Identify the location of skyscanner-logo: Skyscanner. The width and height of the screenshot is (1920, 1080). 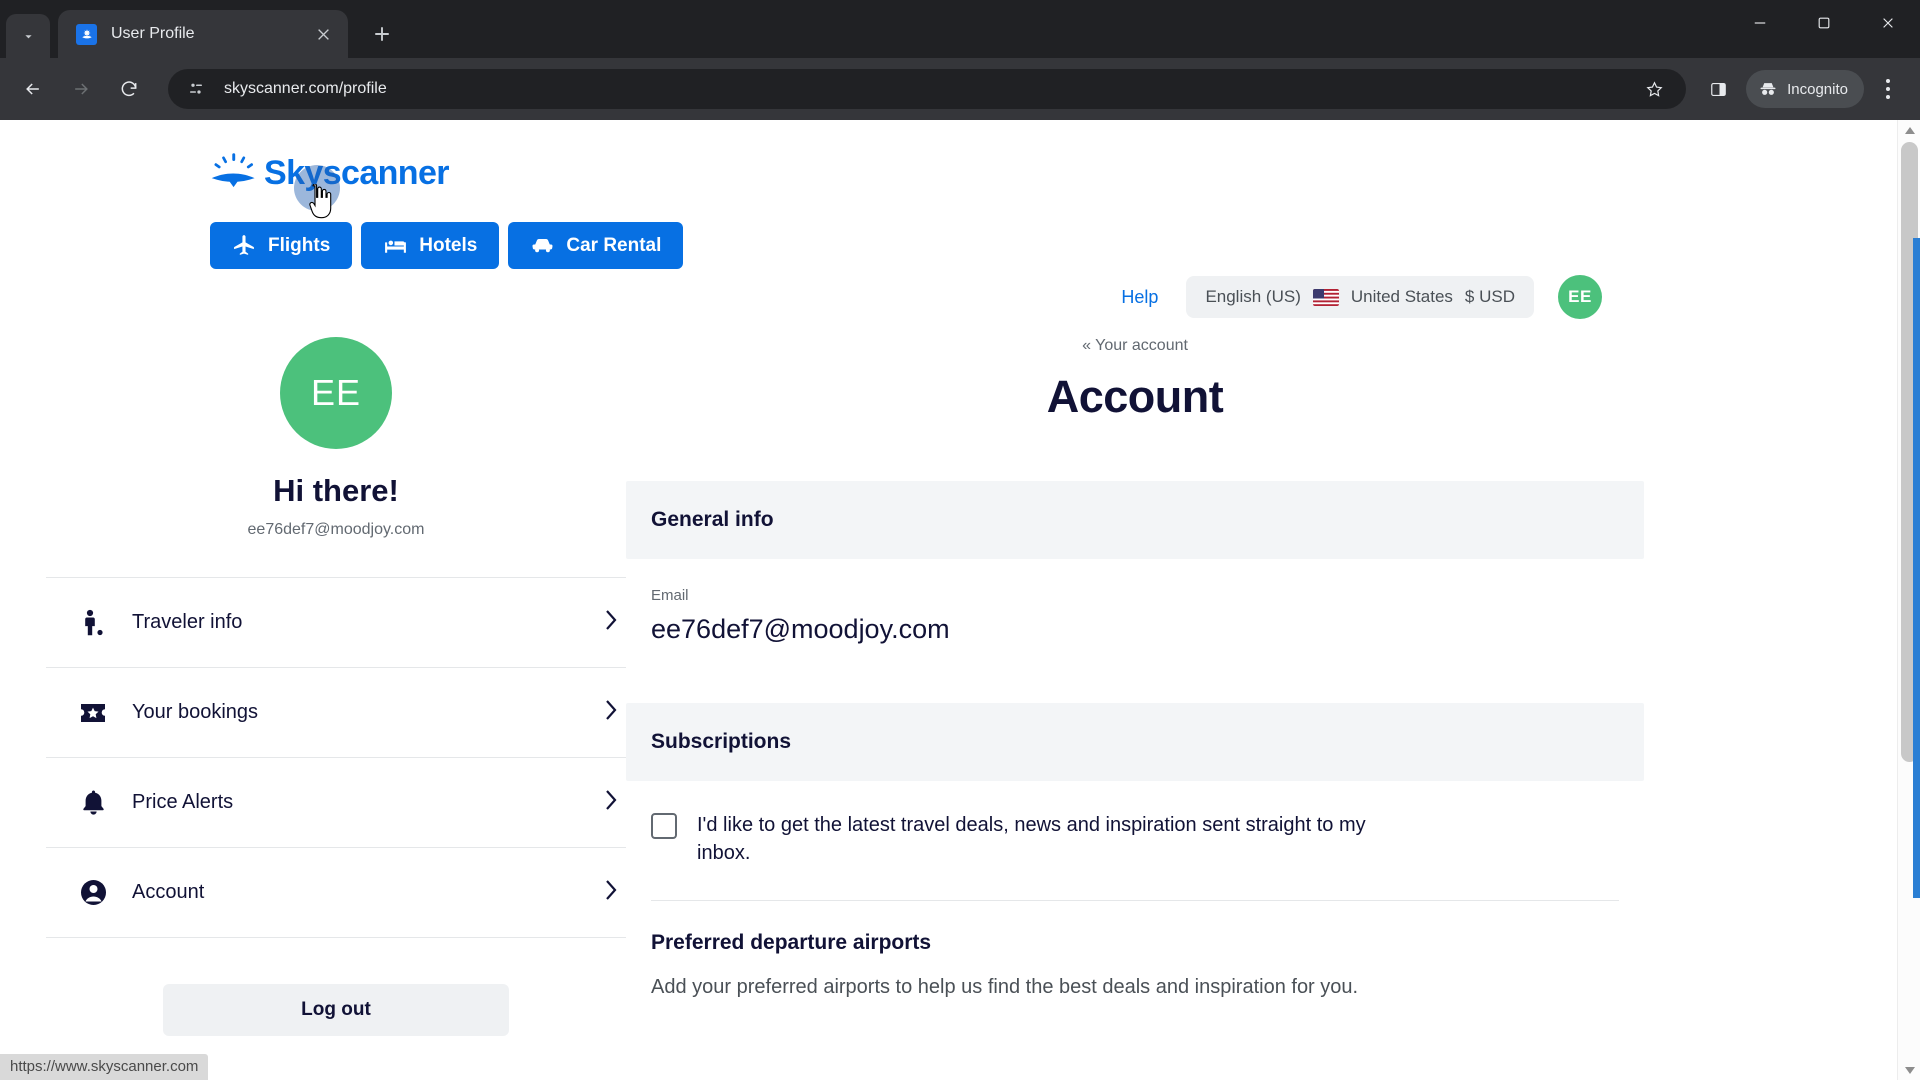
(446, 185).